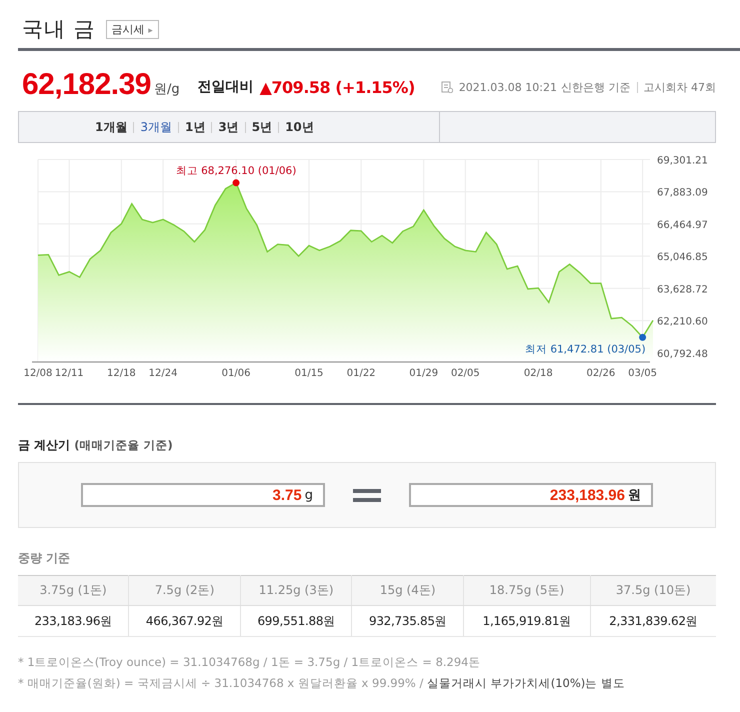 The width and height of the screenshot is (740, 712). I want to click on round-text: 고시회차 47회, so click(680, 87).